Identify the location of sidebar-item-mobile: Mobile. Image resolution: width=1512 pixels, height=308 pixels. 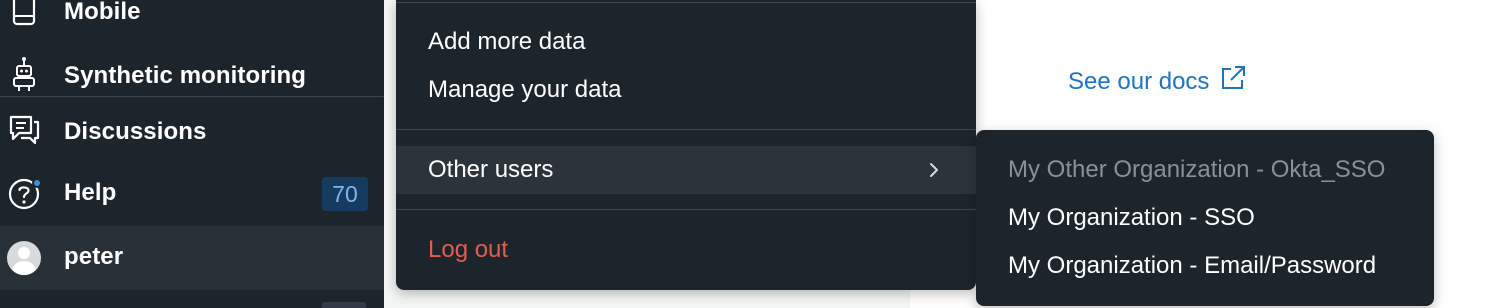
(192, 17).